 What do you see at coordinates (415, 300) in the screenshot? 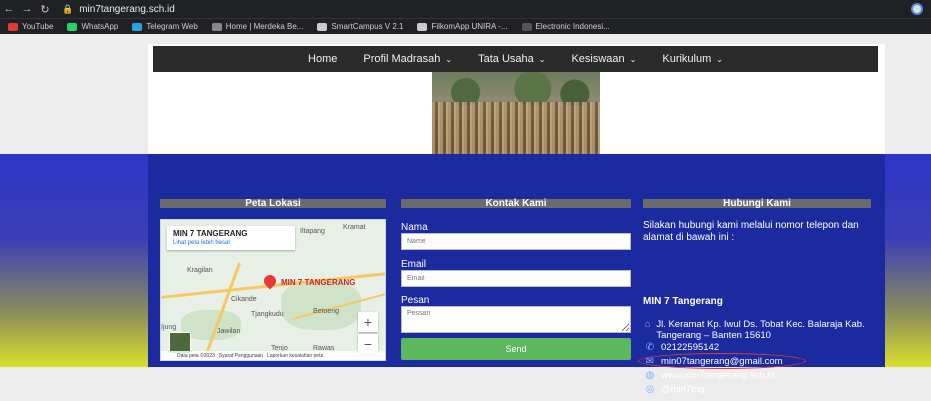
I see `message-label: Pesan` at bounding box center [415, 300].